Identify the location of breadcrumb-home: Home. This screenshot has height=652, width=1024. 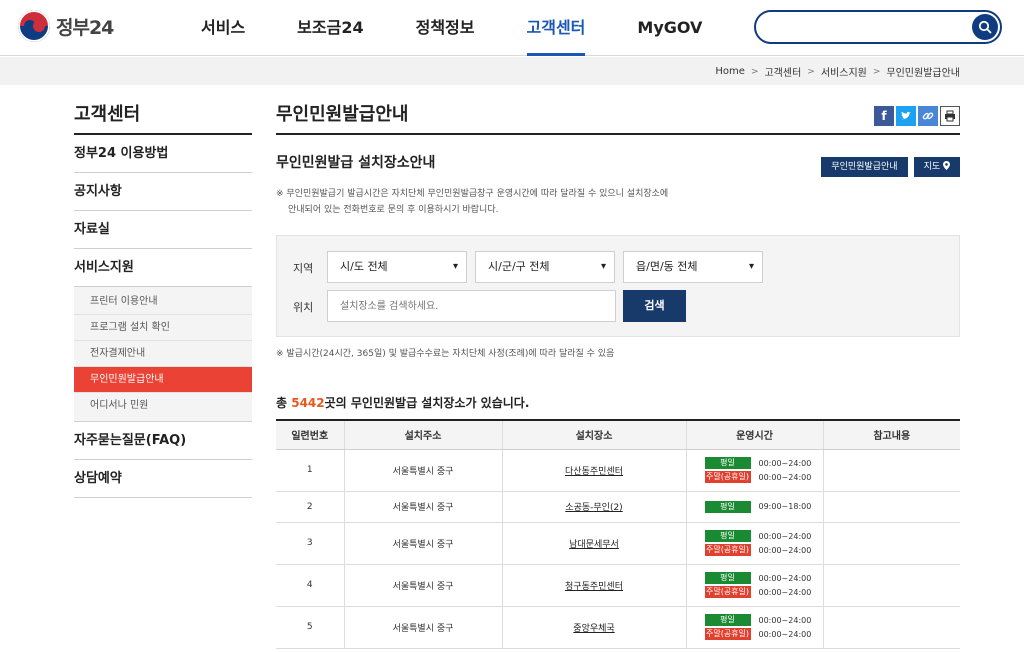
(730, 71).